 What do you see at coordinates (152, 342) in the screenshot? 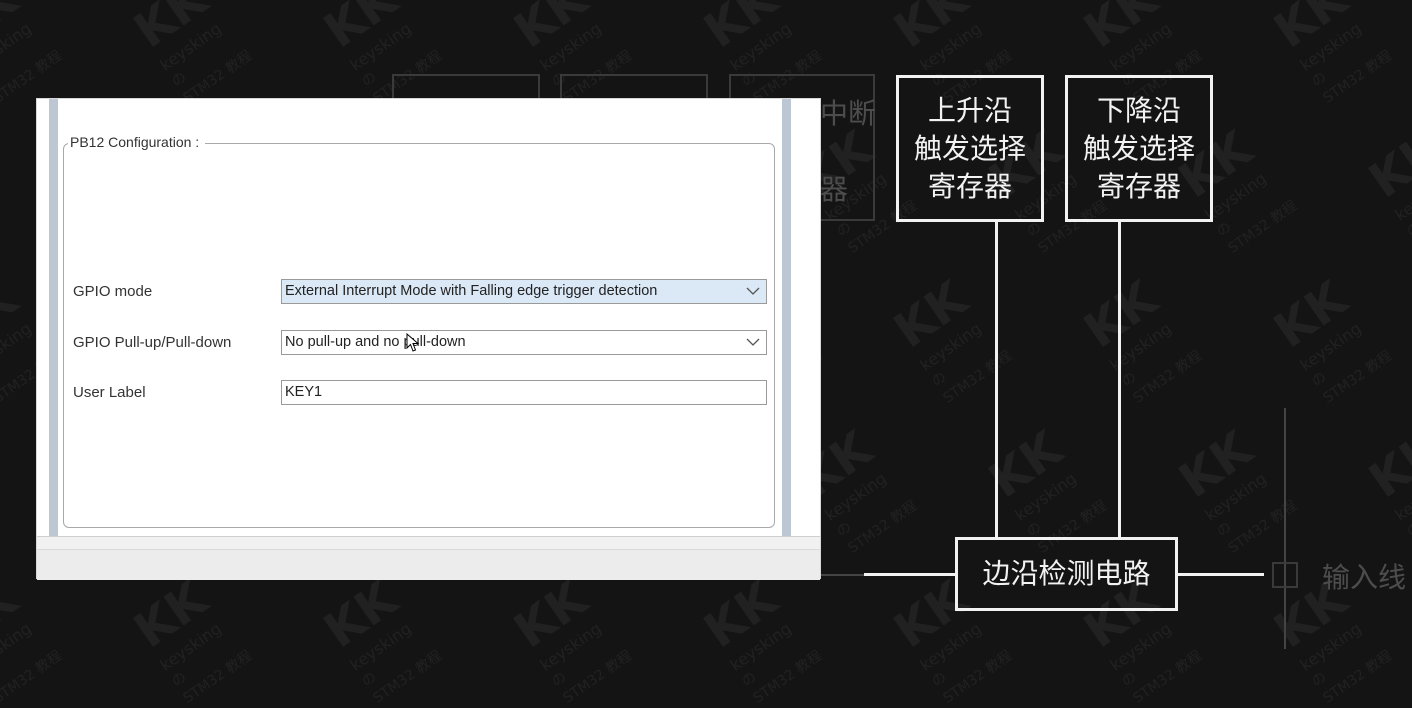
I see `gpio-pull-label: GPIO Pull-up/Pull-down` at bounding box center [152, 342].